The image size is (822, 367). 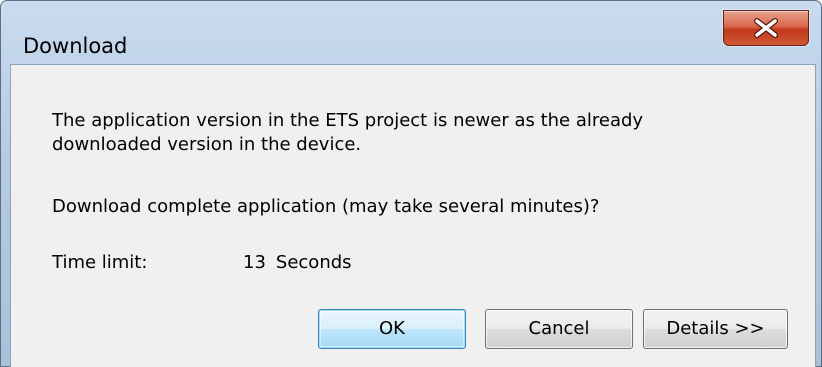 I want to click on time-limit-value: 13 Seconds, so click(x=297, y=263).